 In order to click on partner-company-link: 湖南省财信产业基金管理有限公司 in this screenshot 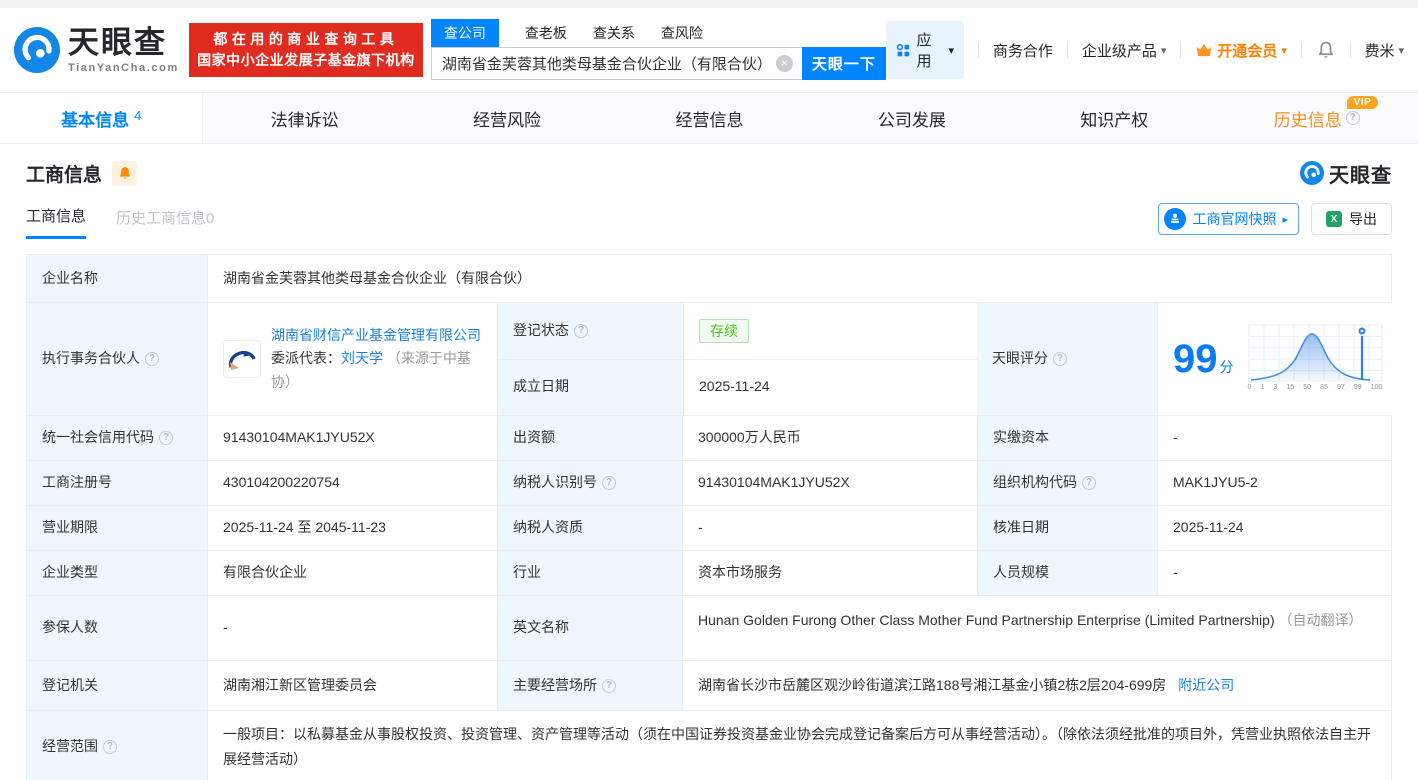, I will do `click(376, 335)`.